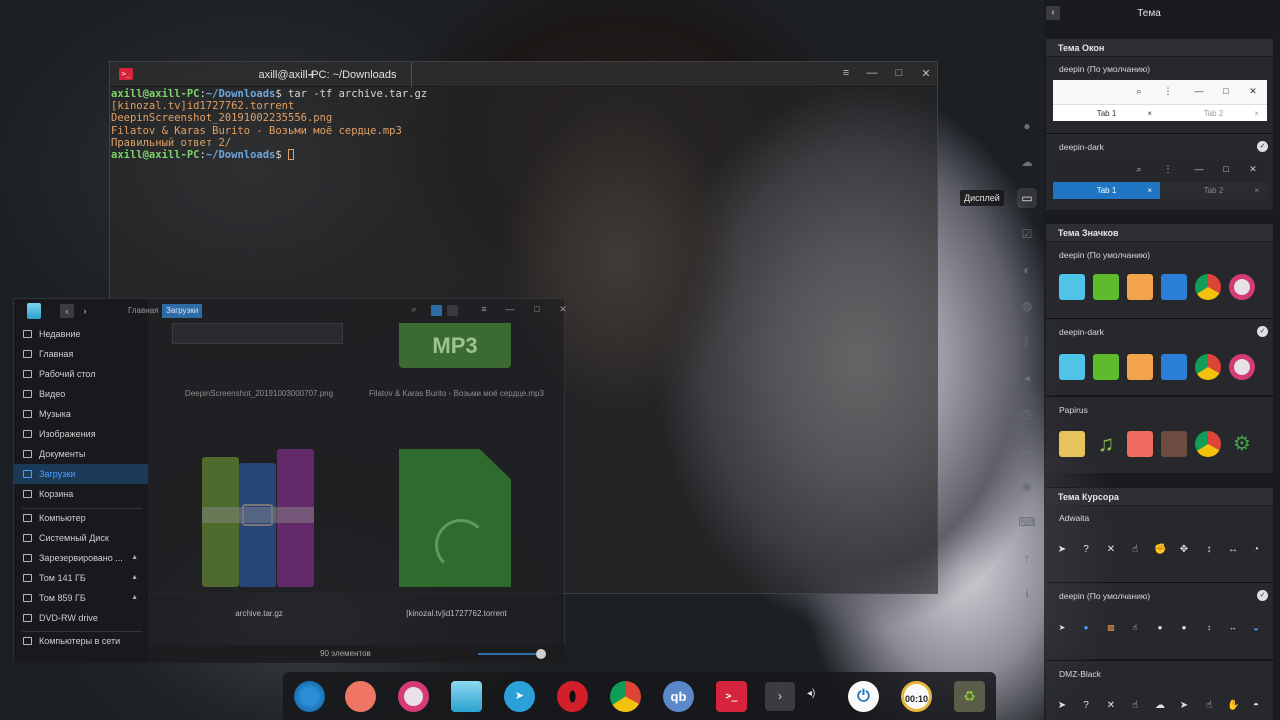  What do you see at coordinates (1149, 190) in the screenshot?
I see `tab-close-icon: ×` at bounding box center [1149, 190].